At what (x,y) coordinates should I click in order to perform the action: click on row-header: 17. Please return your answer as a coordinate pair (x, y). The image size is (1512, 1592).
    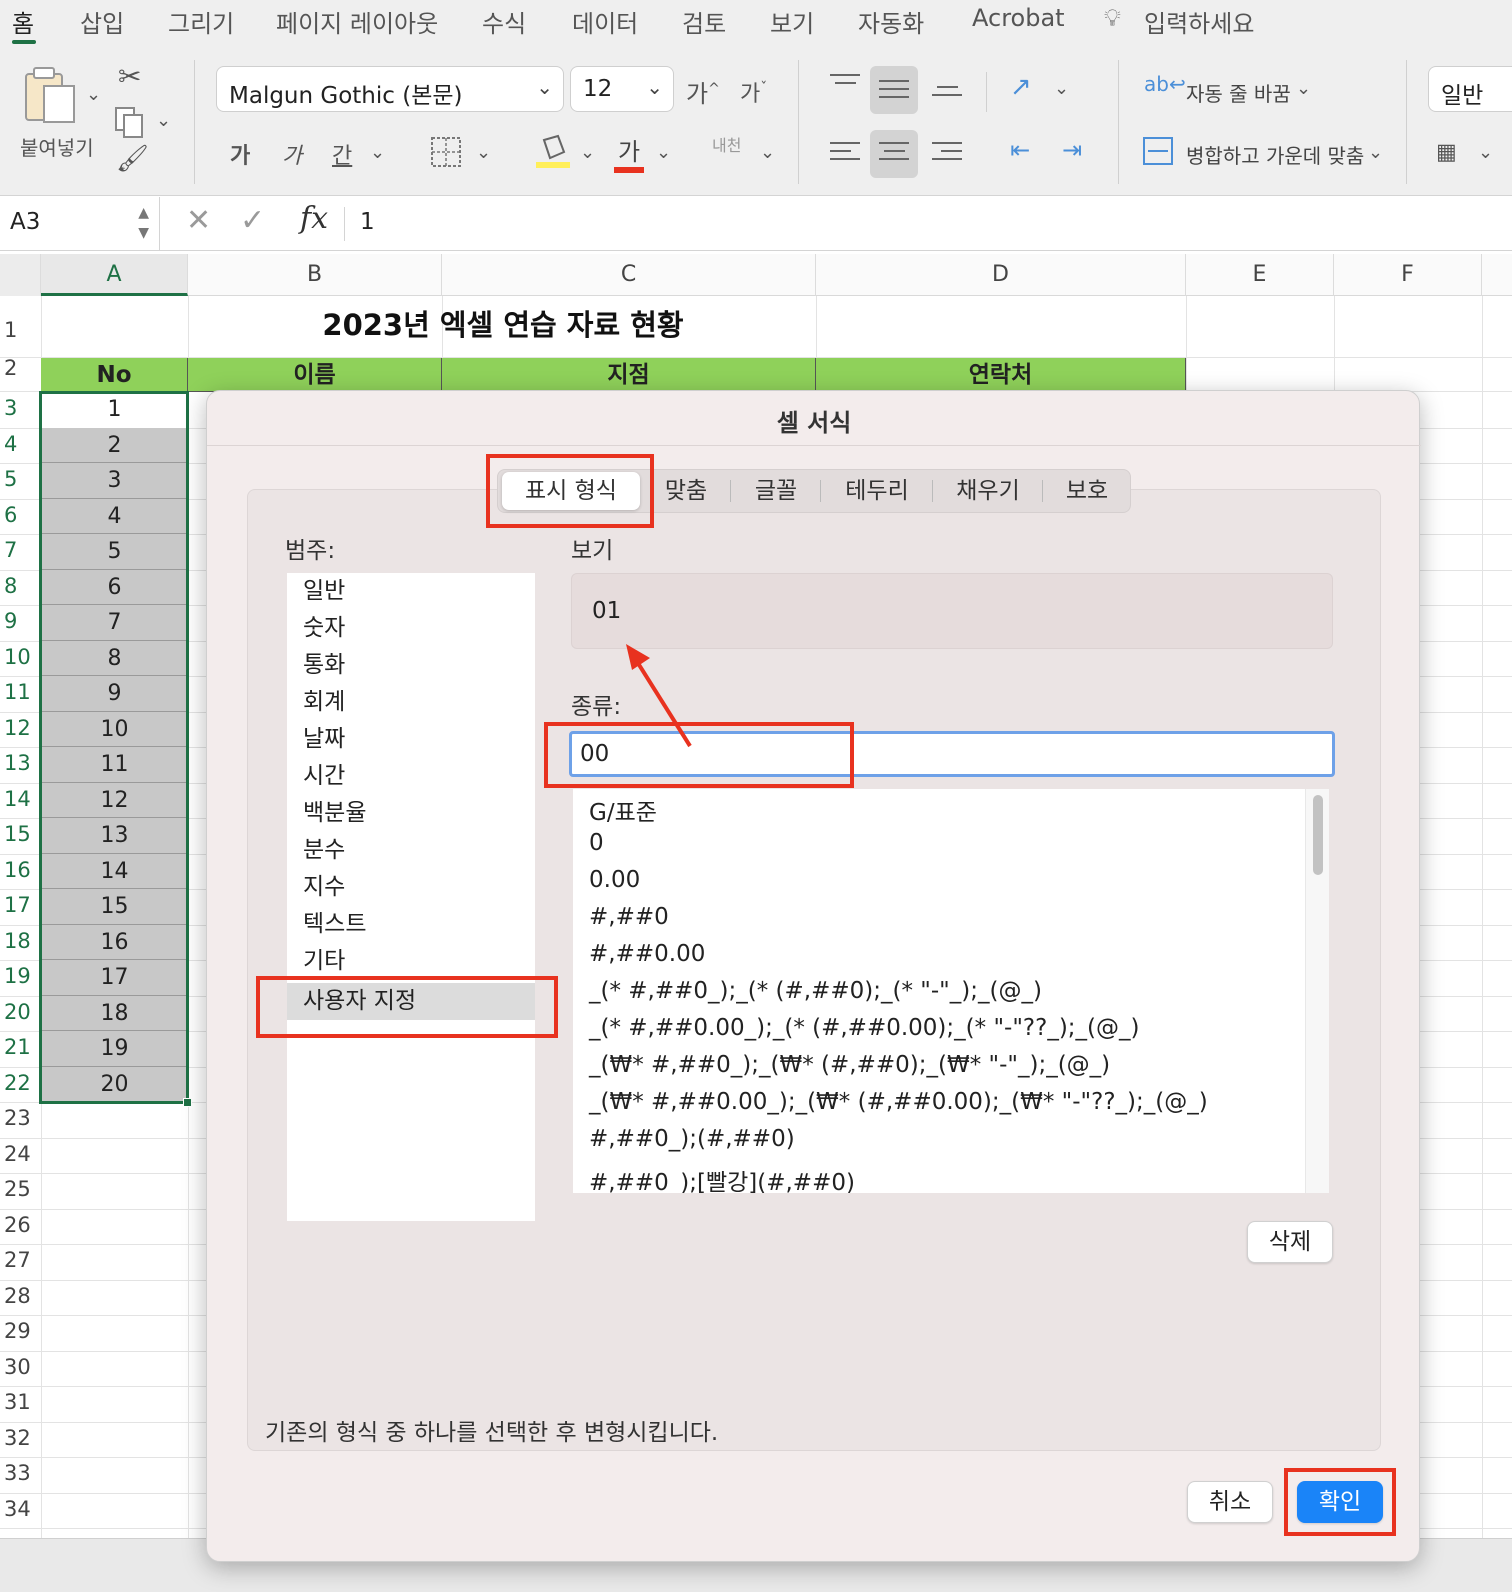
    Looking at the image, I should click on (20, 901).